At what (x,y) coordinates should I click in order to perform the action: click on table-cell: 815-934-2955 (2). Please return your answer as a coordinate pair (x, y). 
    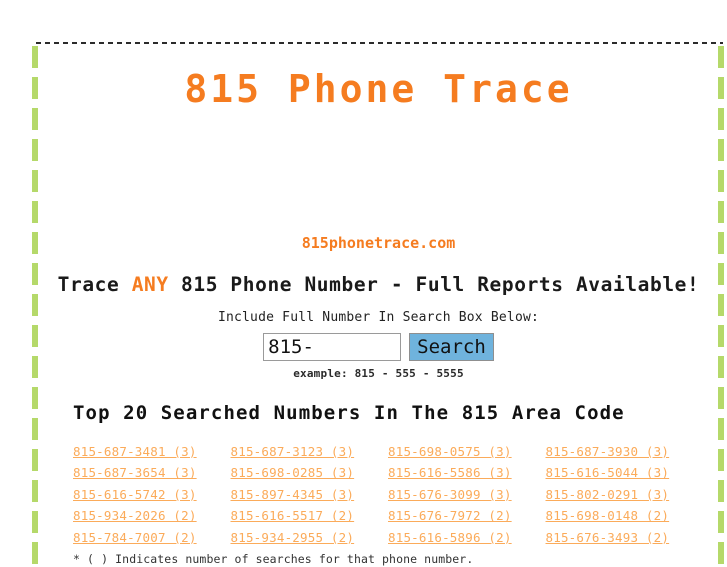
    Looking at the image, I should click on (310, 538).